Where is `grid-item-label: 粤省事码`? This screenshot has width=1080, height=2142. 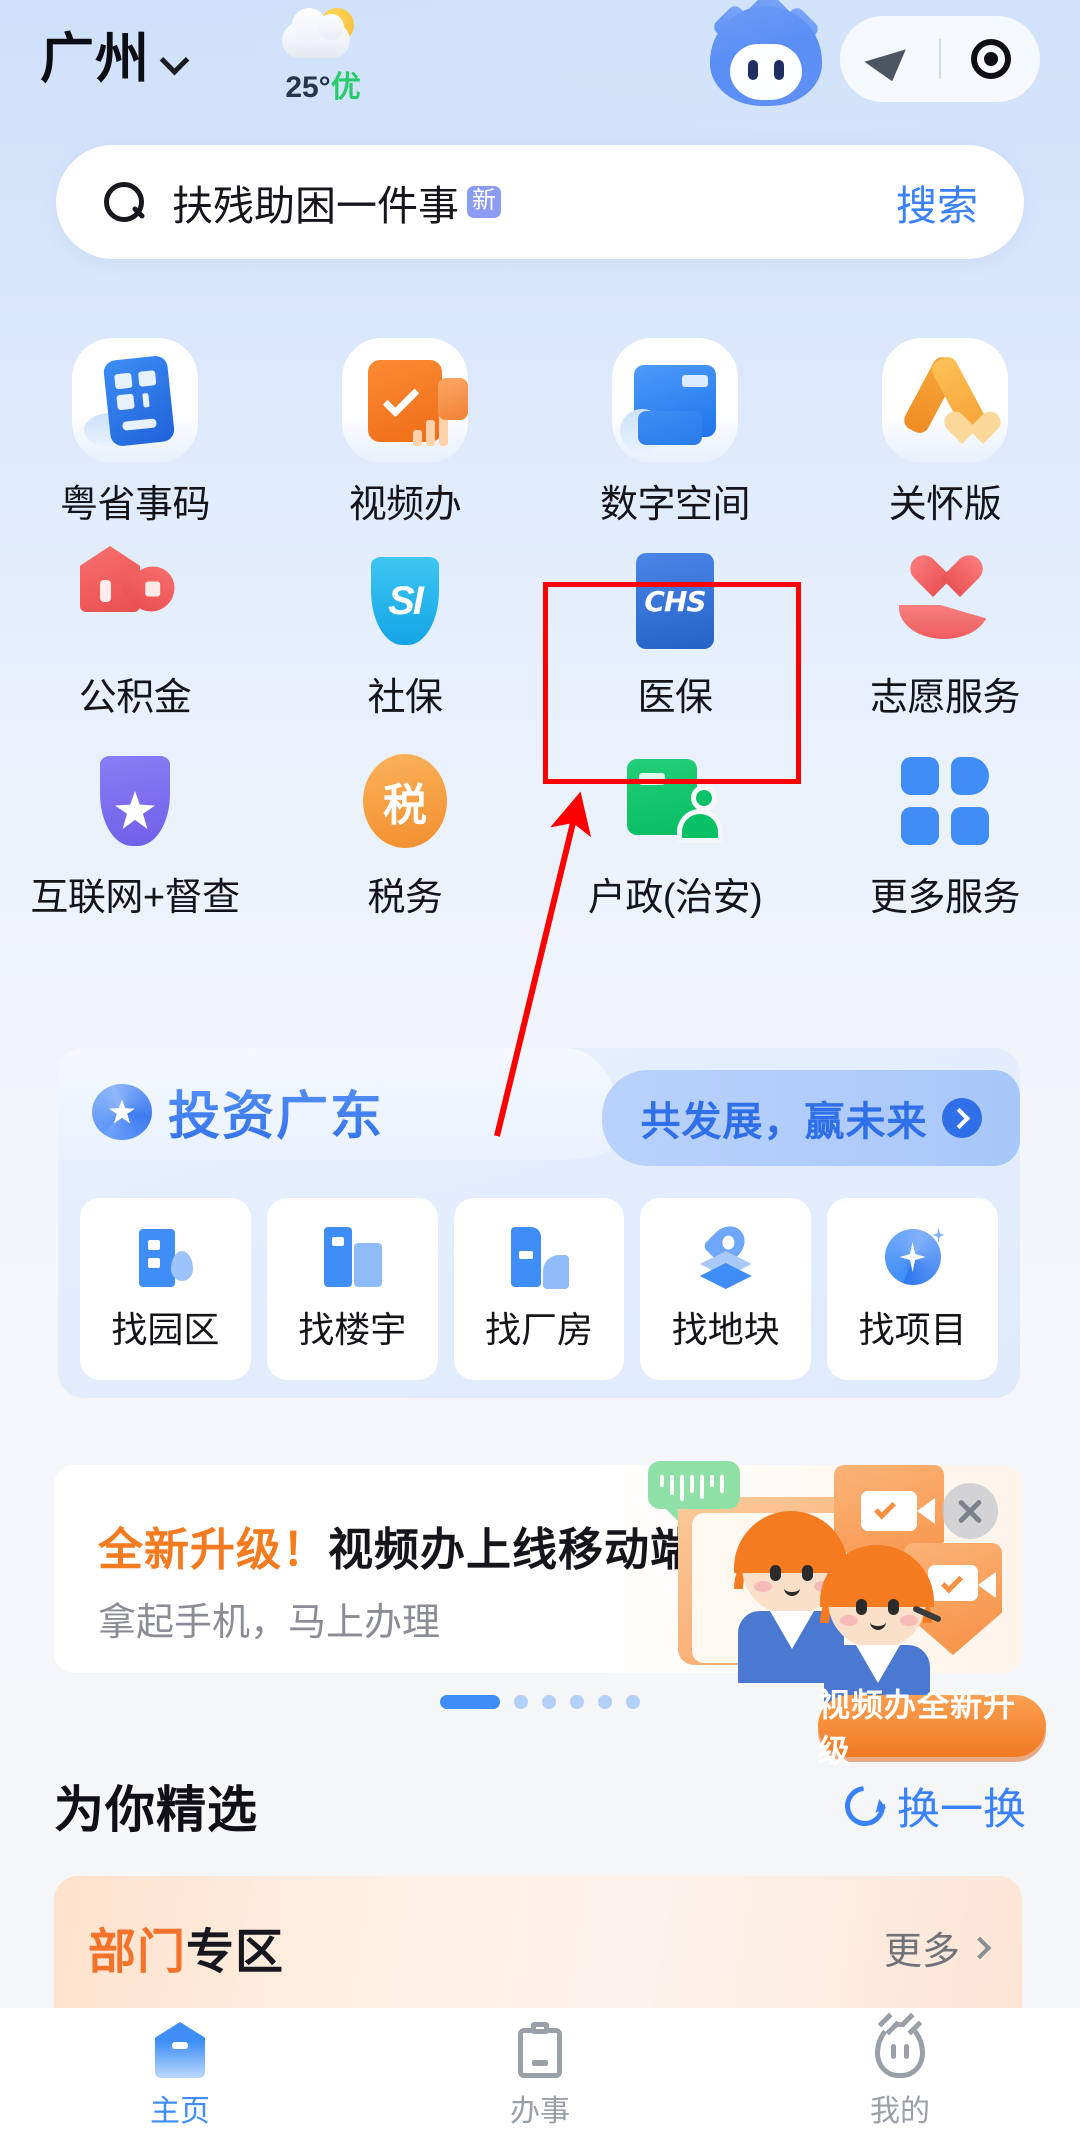 grid-item-label: 粤省事码 is located at coordinates (135, 505).